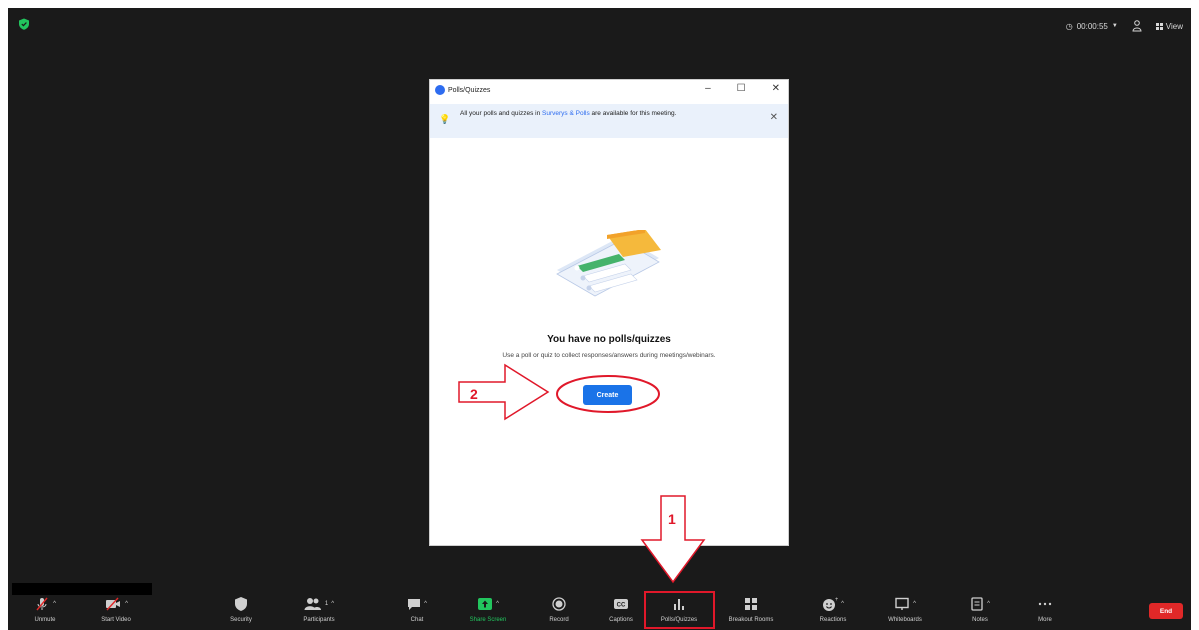 The width and height of the screenshot is (1199, 630). I want to click on video-off-icon, so click(113, 604).